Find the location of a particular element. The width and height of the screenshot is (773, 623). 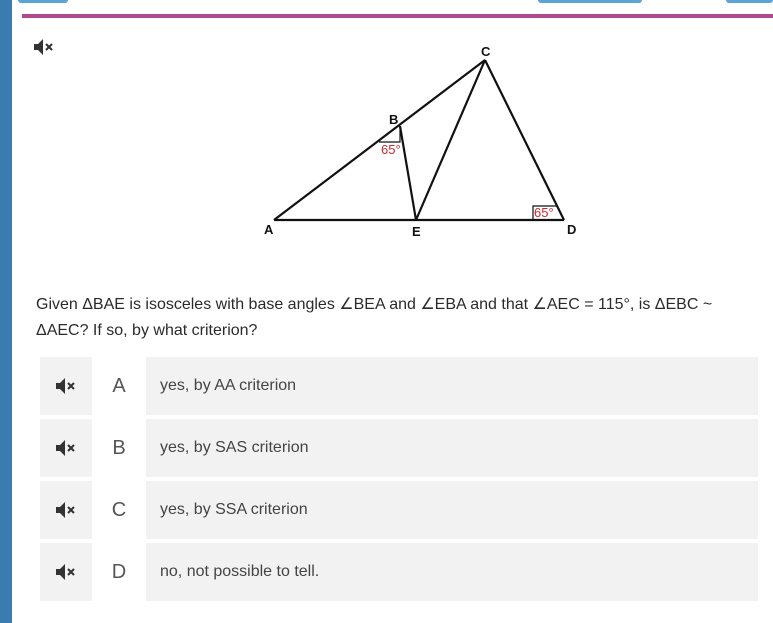

angle-b-label: 65° is located at coordinates (391, 149).